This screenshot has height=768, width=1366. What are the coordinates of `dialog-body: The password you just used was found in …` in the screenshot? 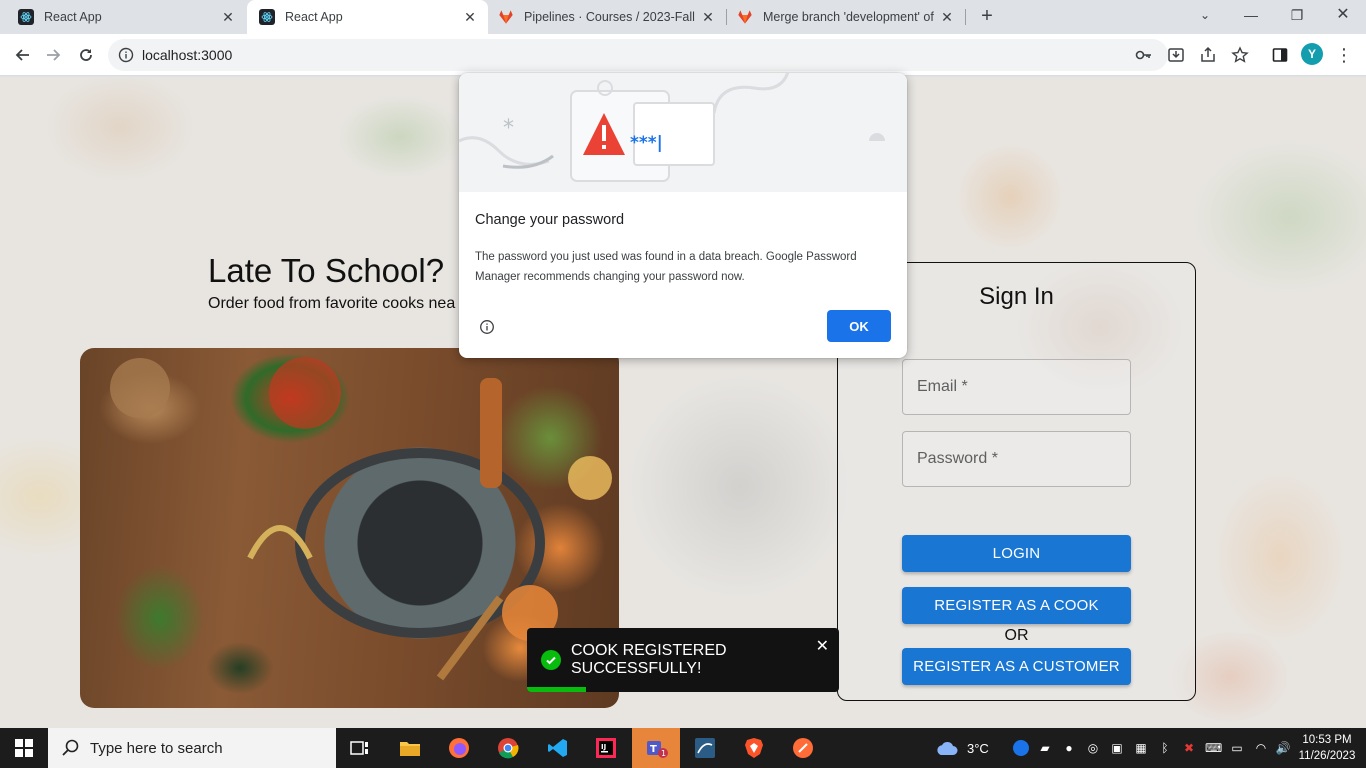 It's located at (666, 267).